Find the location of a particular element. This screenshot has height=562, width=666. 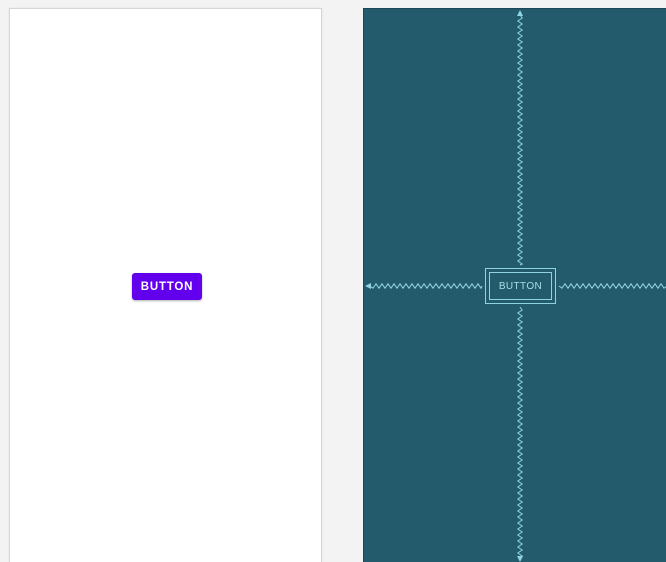

top-constraint-arrow is located at coordinates (520, 13).